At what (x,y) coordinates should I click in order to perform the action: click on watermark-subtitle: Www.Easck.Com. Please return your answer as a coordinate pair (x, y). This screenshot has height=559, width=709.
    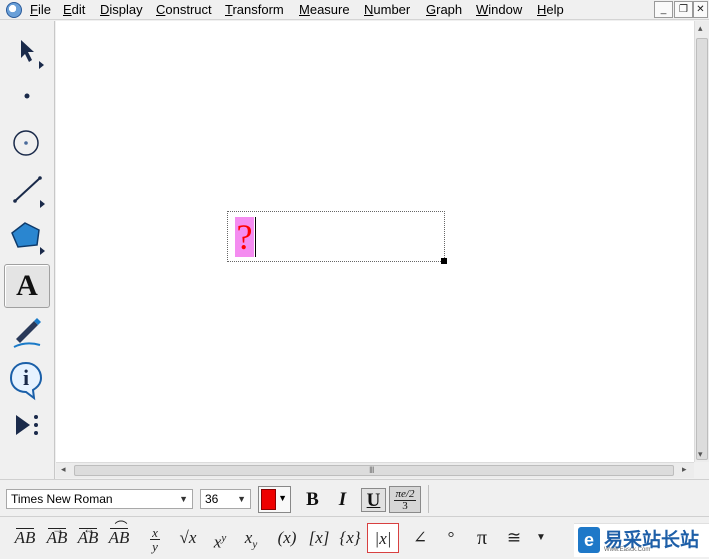
    Looking at the image, I should click on (627, 550).